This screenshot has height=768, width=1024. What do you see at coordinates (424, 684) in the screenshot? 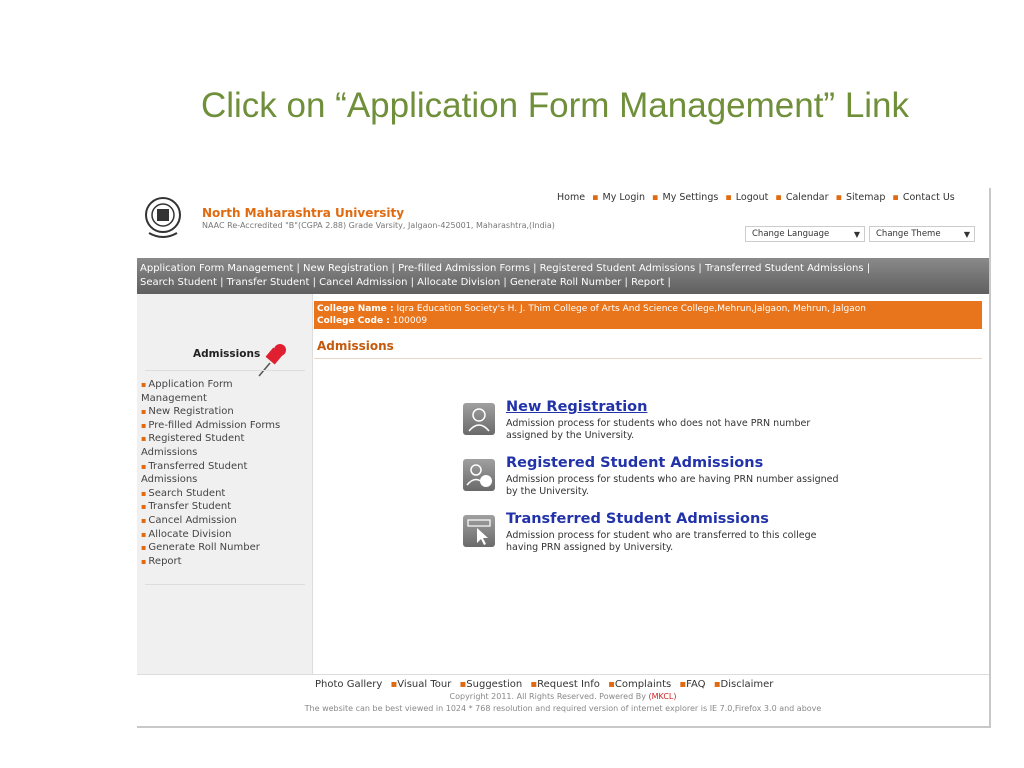
I see `visual-tour-link: Visual Tour` at bounding box center [424, 684].